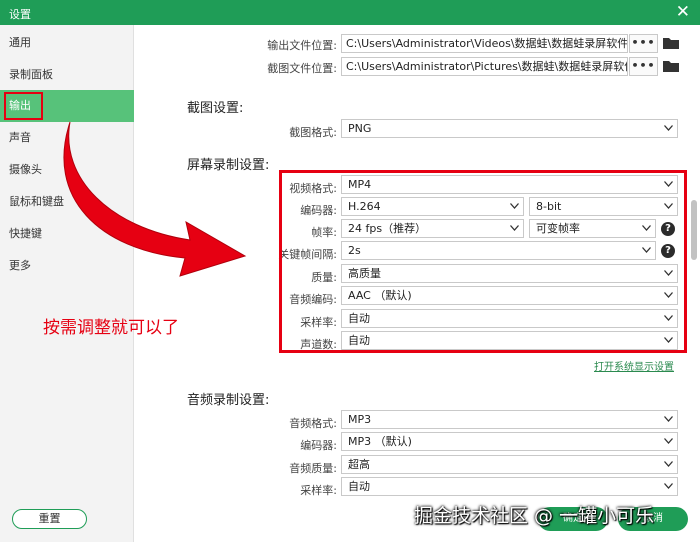  Describe the element at coordinates (694, 230) in the screenshot. I see `vertical-scrollbar` at that location.